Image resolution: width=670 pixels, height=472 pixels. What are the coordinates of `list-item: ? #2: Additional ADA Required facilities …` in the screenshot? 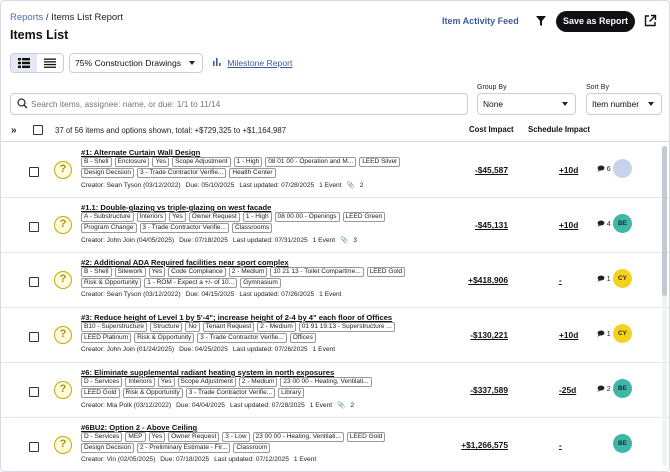 It's located at (335, 280).